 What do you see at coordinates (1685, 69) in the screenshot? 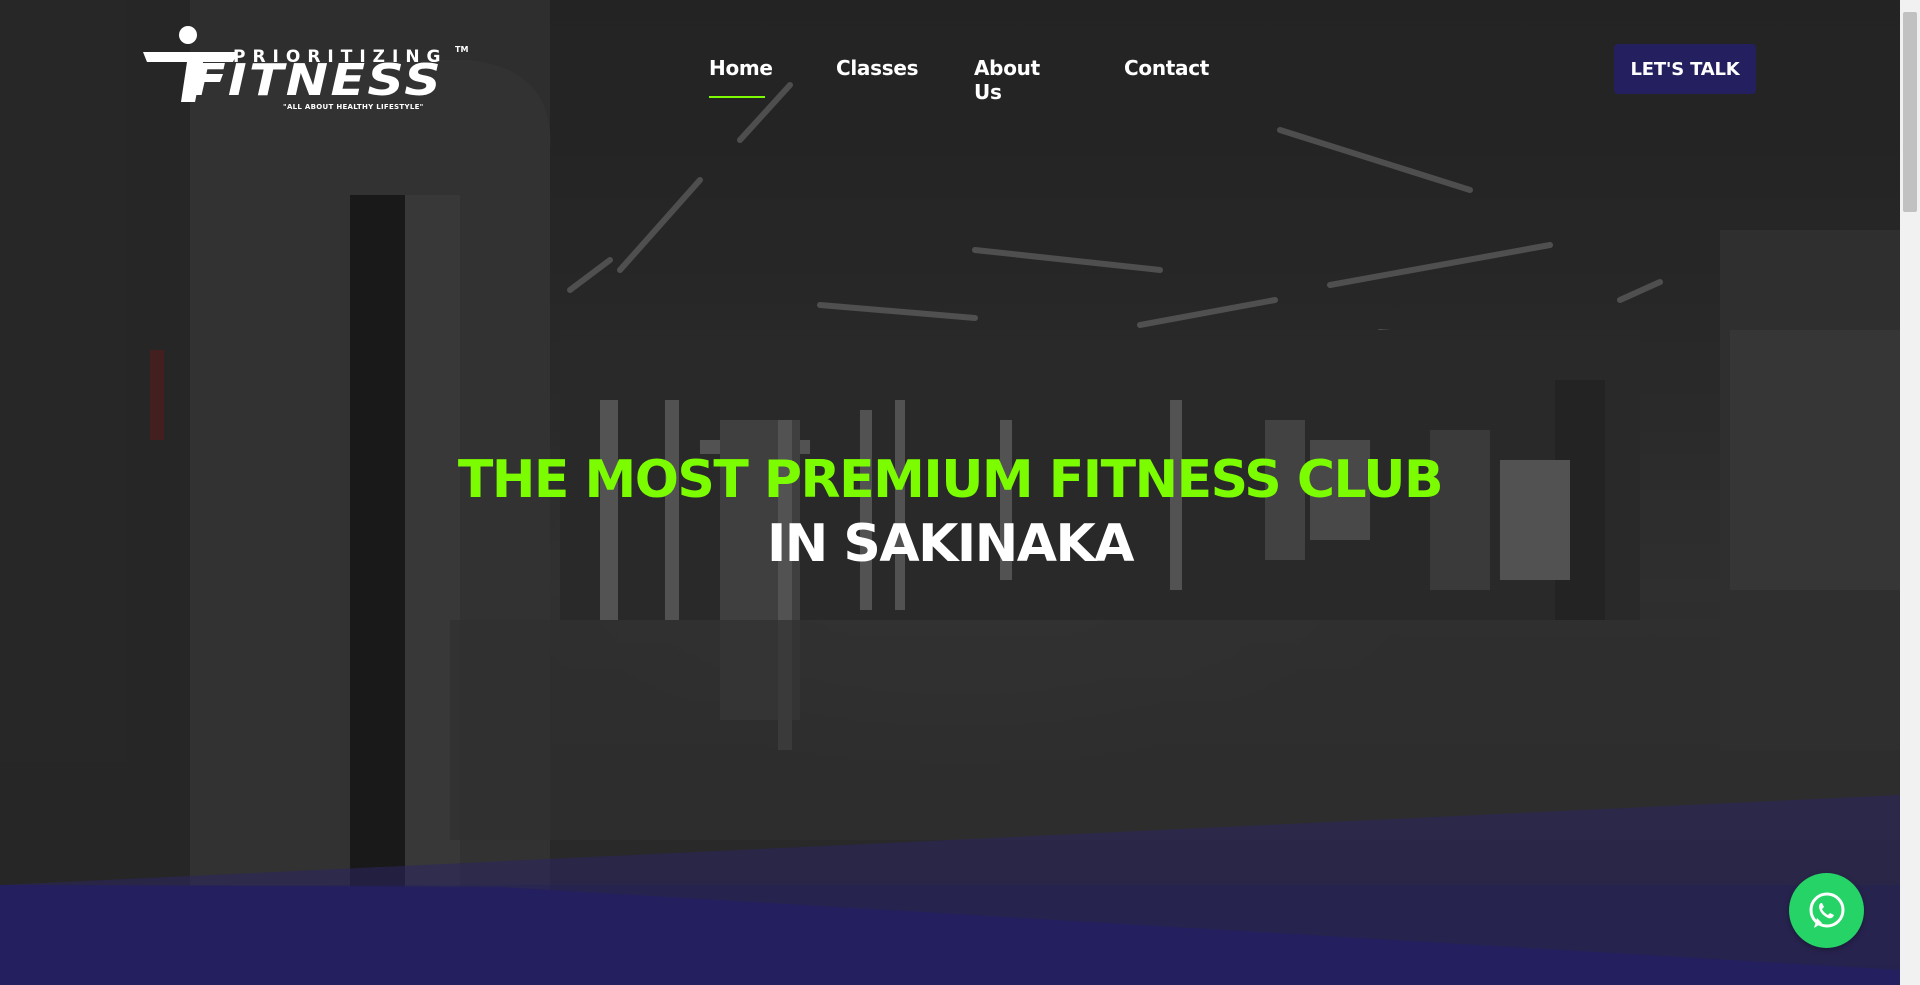
I see `lets-talk-button: LET'S TALK` at bounding box center [1685, 69].